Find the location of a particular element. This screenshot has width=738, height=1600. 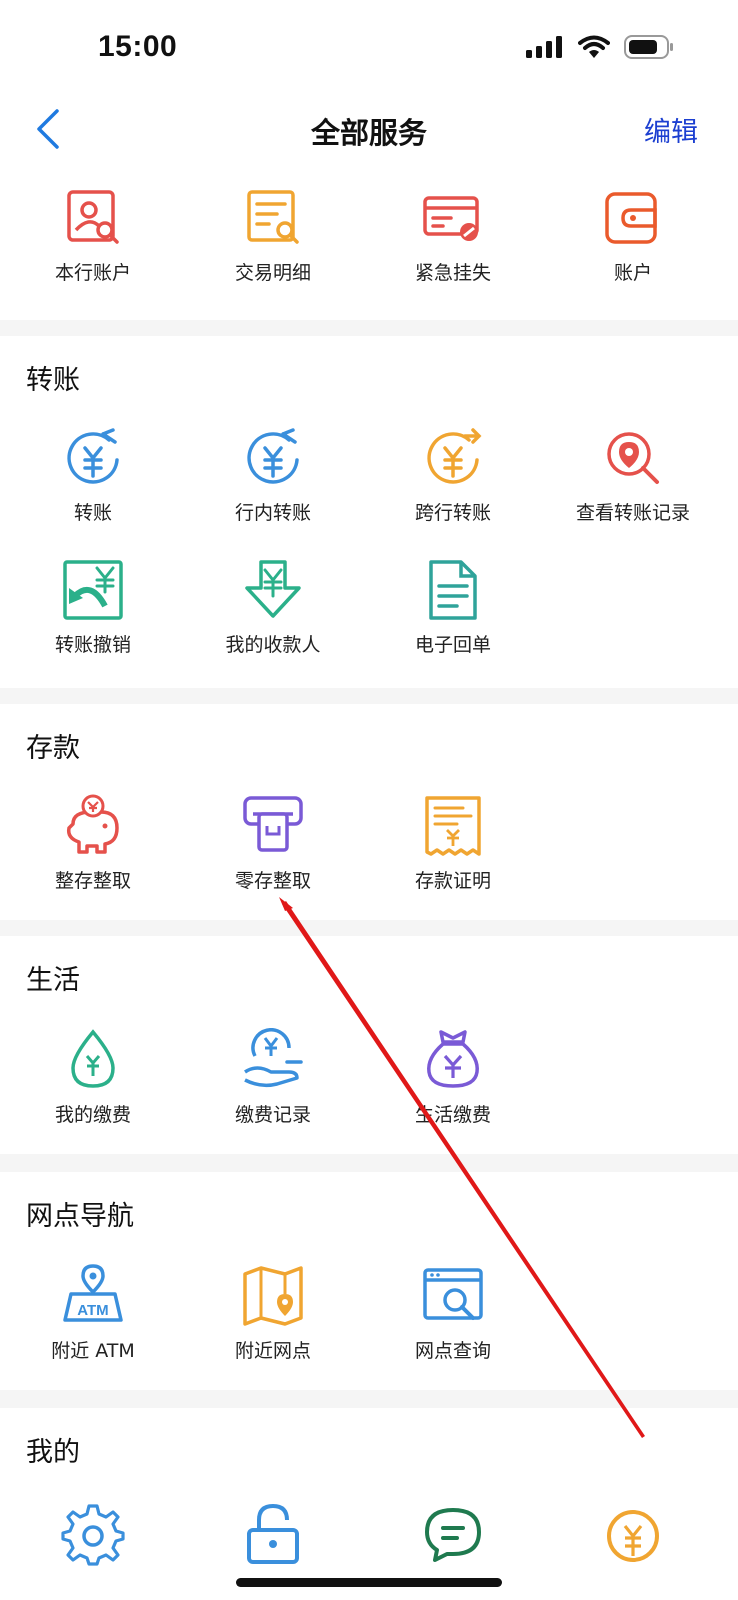

service-label: 账户 is located at coordinates (632, 273).